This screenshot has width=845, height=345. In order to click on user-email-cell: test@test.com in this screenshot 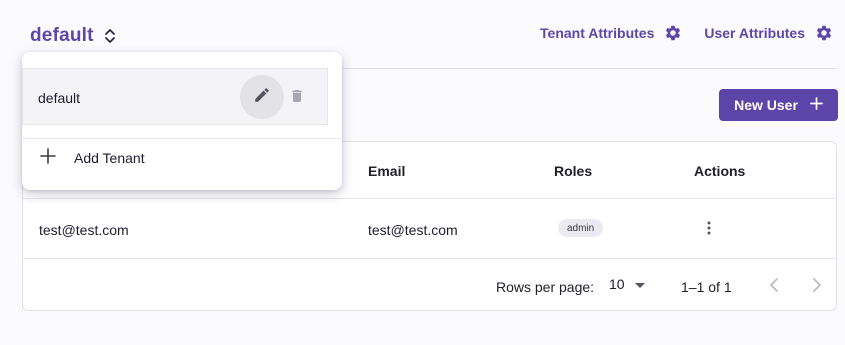, I will do `click(413, 230)`.